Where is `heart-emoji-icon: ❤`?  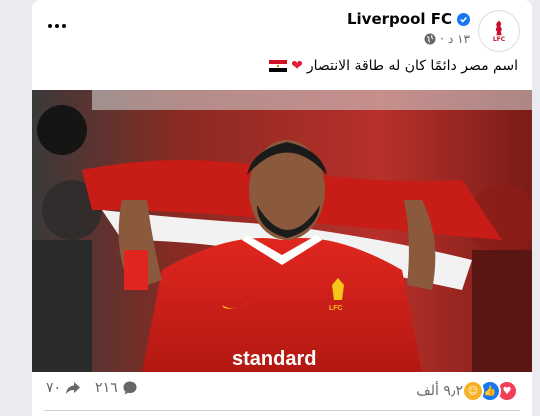 heart-emoji-icon: ❤ is located at coordinates (297, 66).